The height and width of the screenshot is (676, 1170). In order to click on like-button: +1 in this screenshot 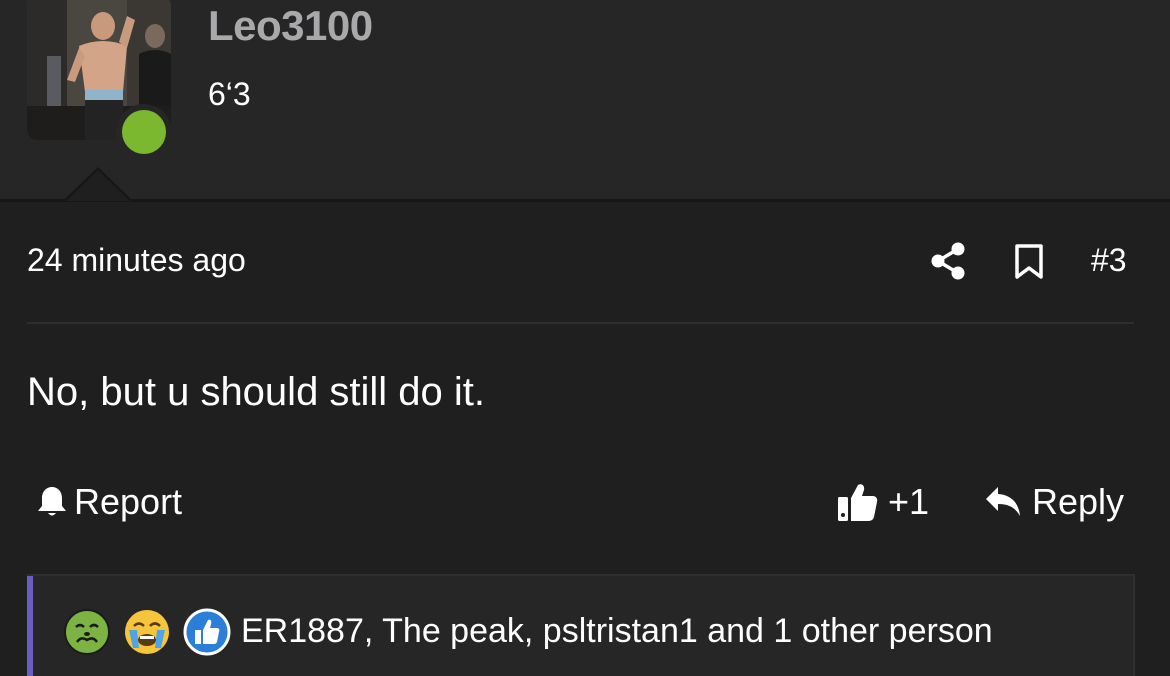, I will do `click(882, 502)`.